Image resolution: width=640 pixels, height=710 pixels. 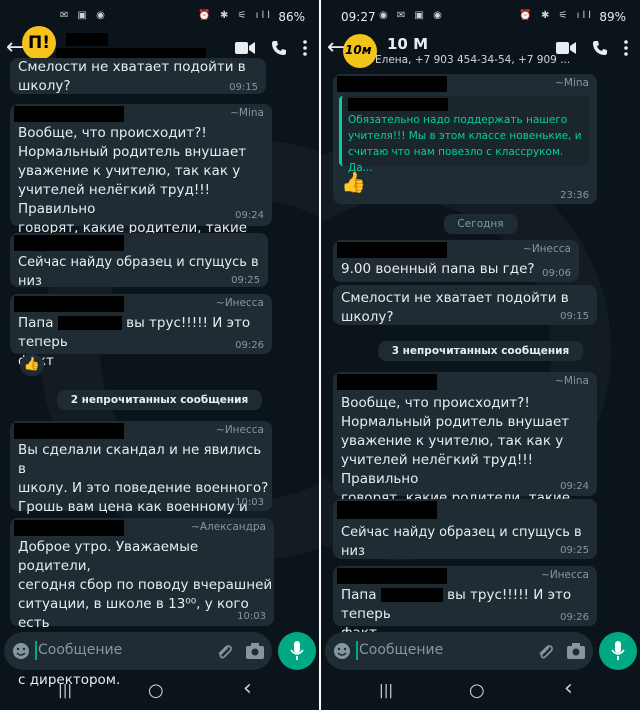 I want to click on message-time: 09:26, so click(x=574, y=617).